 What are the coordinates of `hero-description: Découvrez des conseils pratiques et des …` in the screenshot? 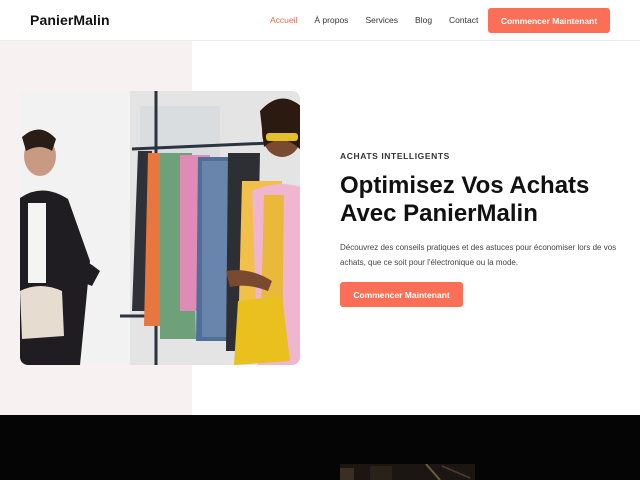 It's located at (478, 255).